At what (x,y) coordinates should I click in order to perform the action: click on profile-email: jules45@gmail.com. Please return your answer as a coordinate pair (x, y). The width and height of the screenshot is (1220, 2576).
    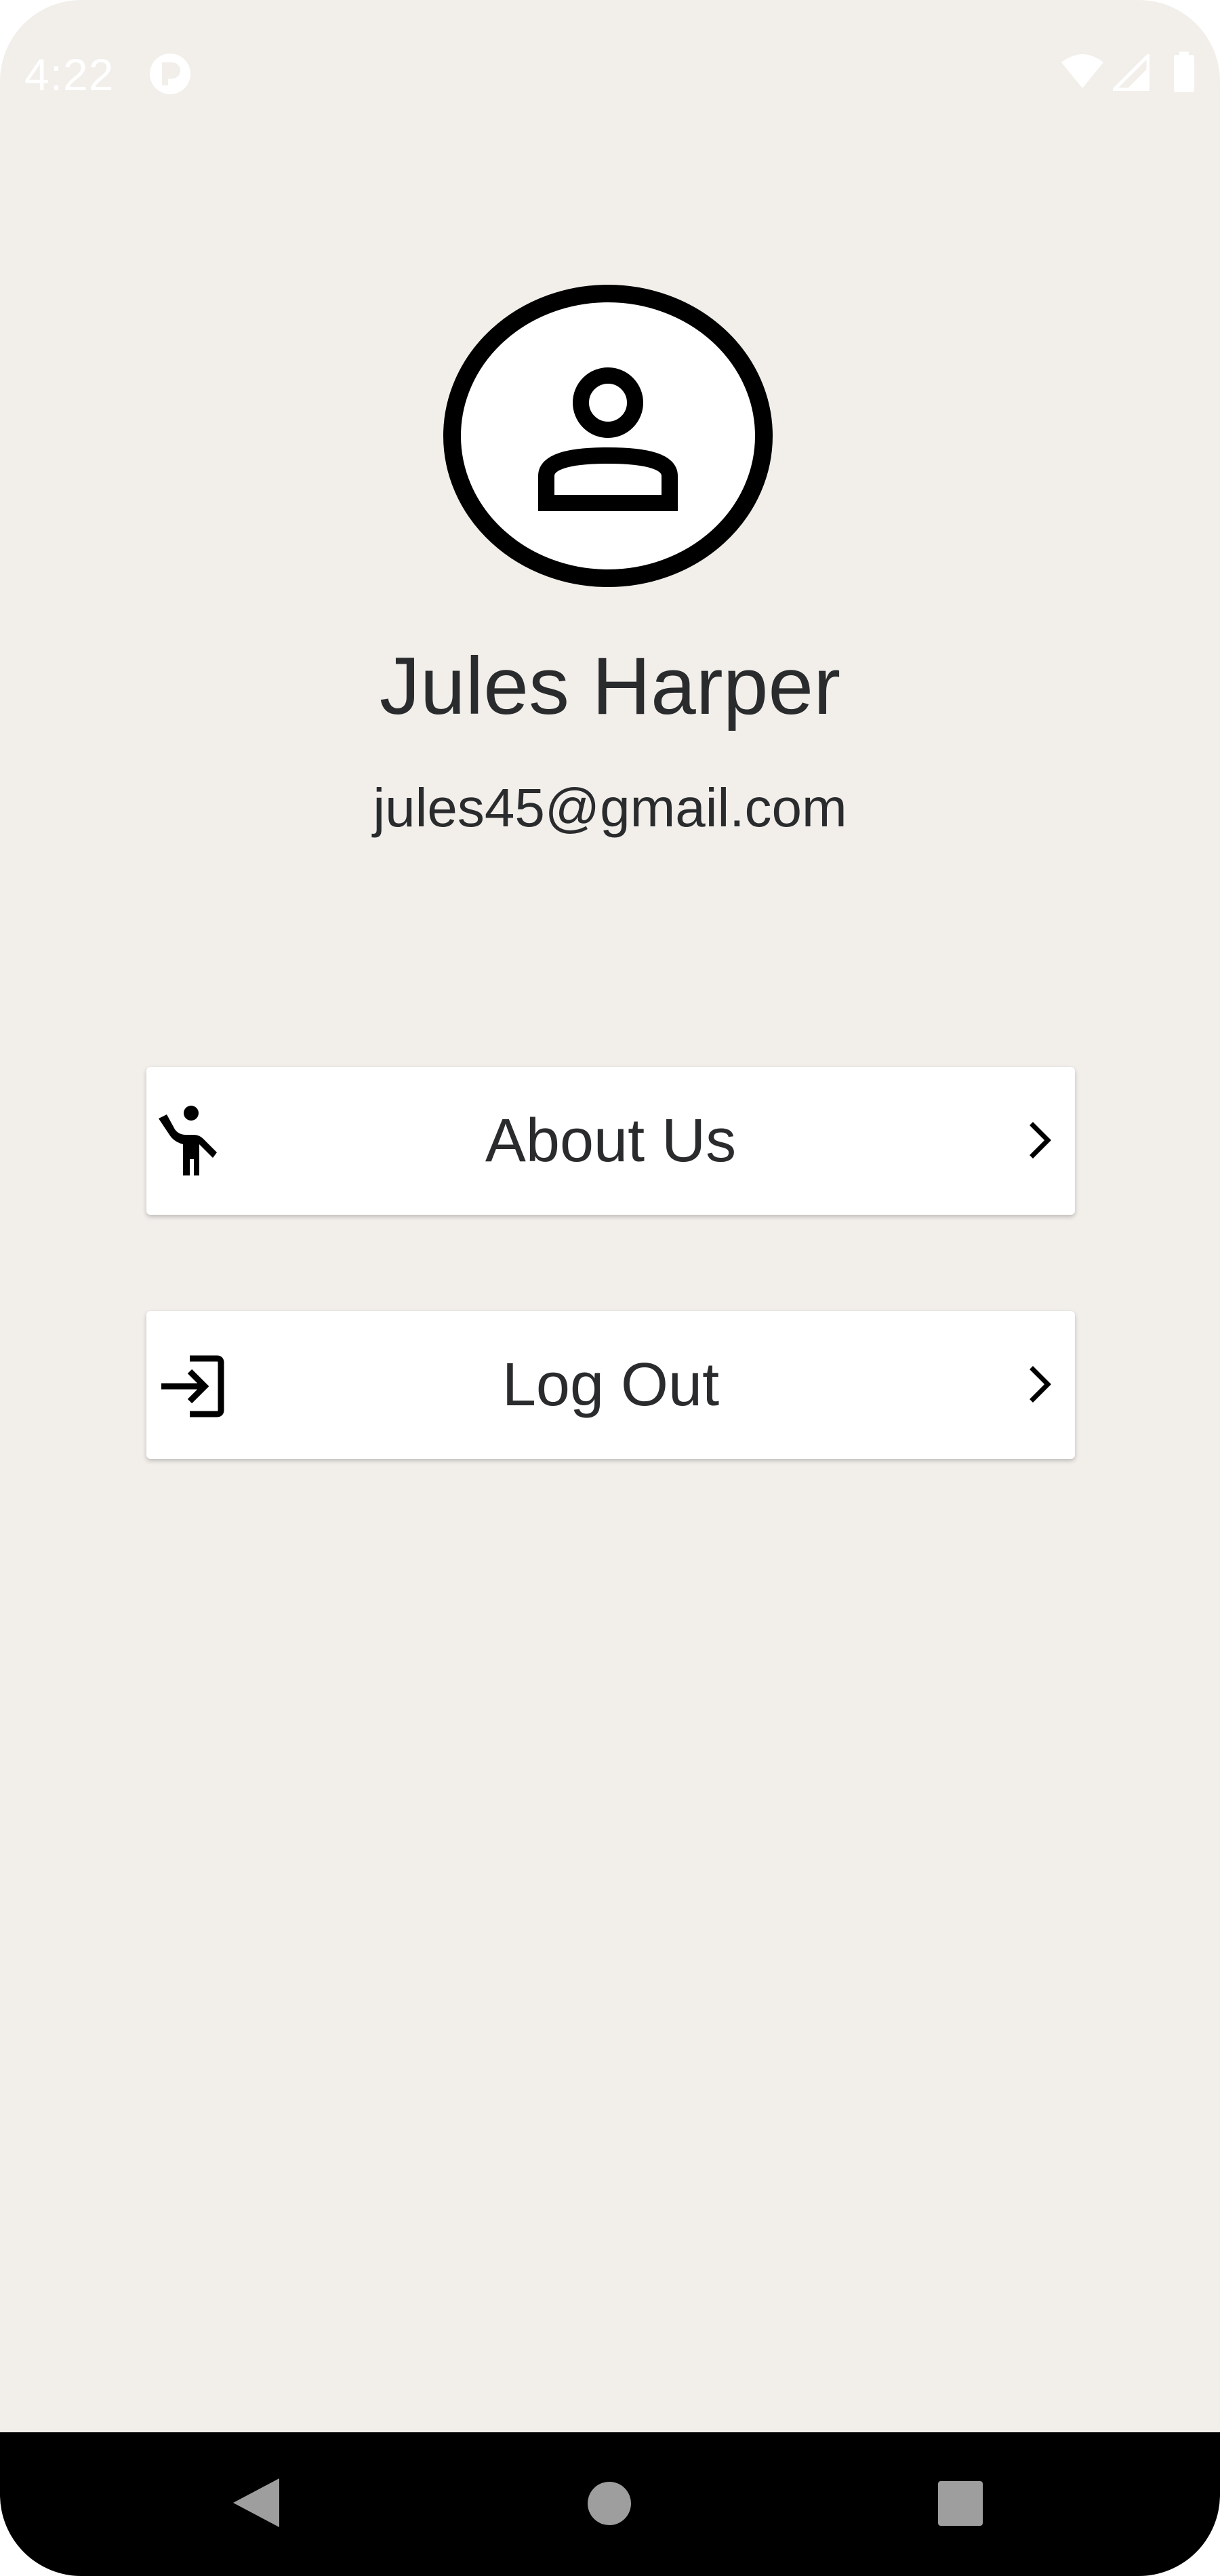
    Looking at the image, I should click on (610, 808).